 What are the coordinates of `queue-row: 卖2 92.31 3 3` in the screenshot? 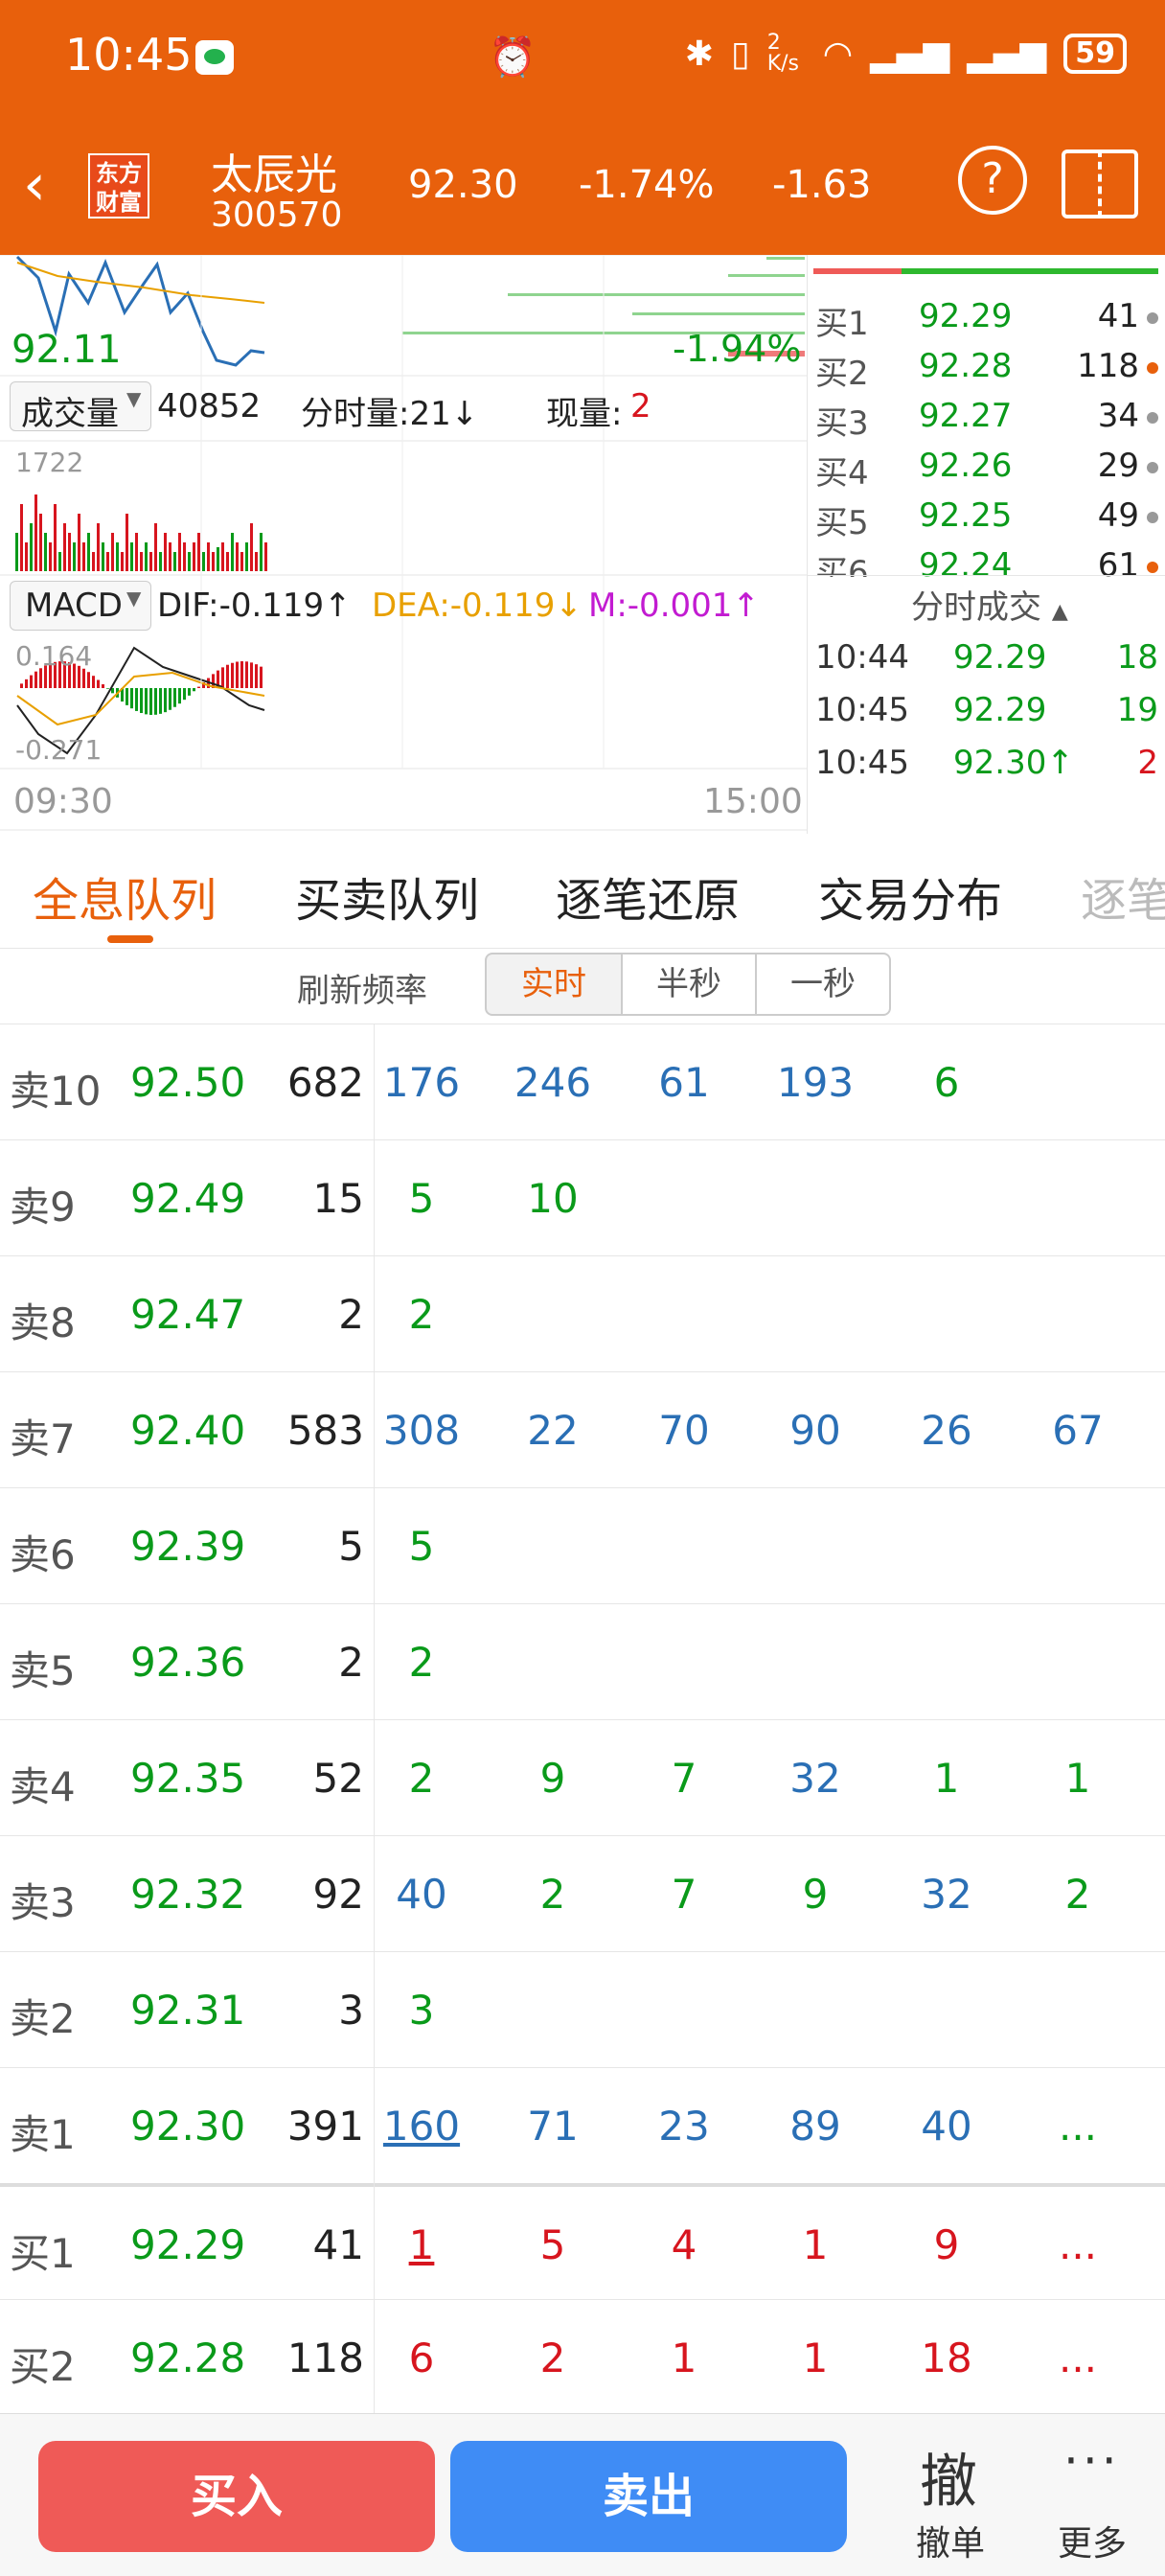 It's located at (582, 2009).